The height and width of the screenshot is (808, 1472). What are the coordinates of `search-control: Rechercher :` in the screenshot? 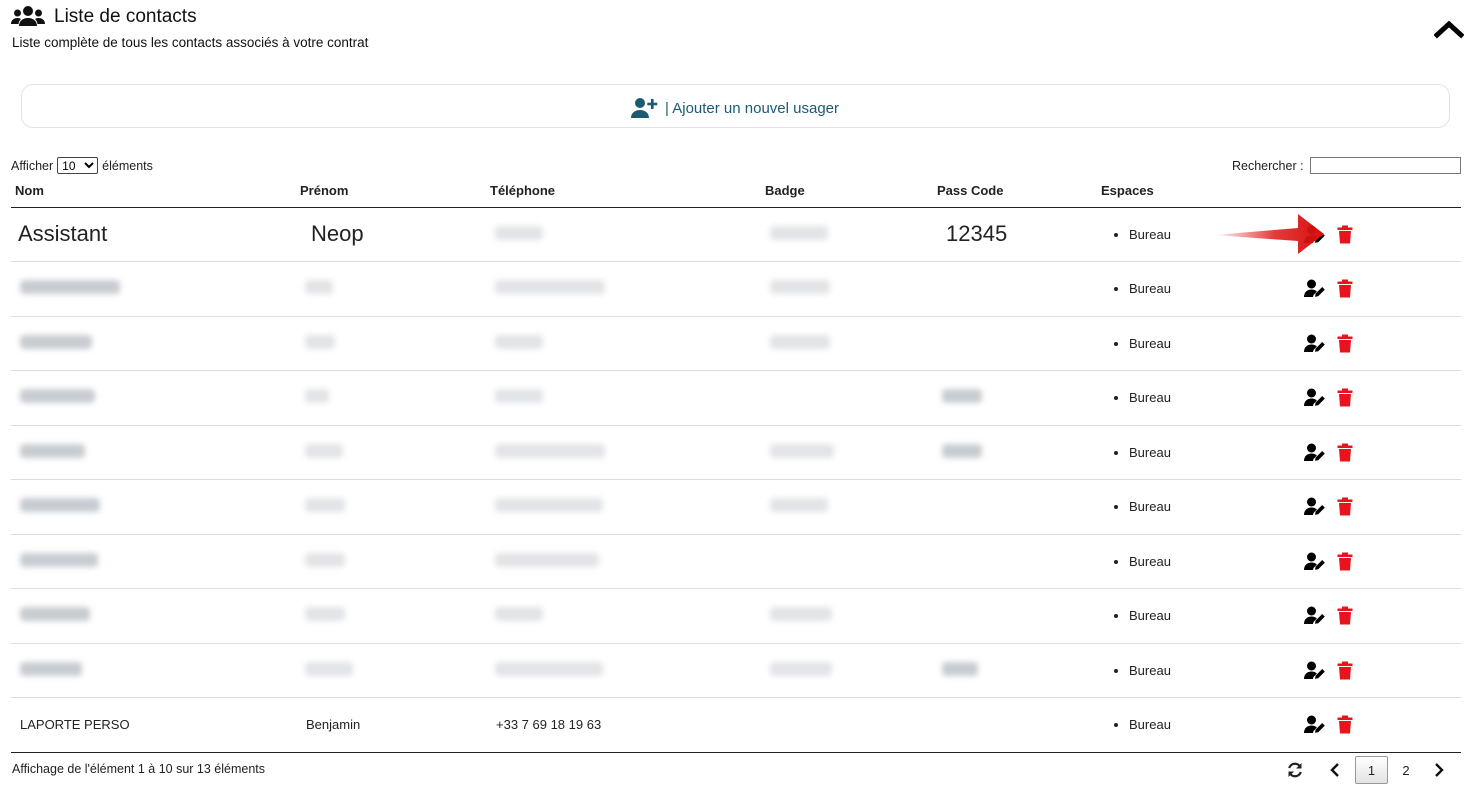 It's located at (1346, 165).